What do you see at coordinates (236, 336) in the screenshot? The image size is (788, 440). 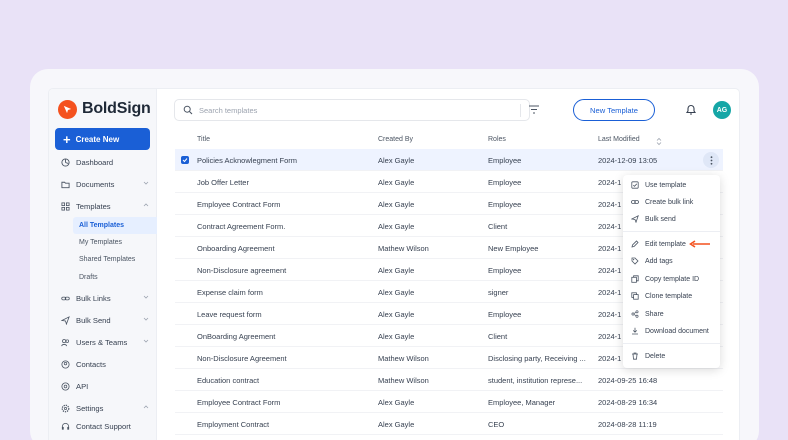 I see `cell-title: OnBoarding Agreement` at bounding box center [236, 336].